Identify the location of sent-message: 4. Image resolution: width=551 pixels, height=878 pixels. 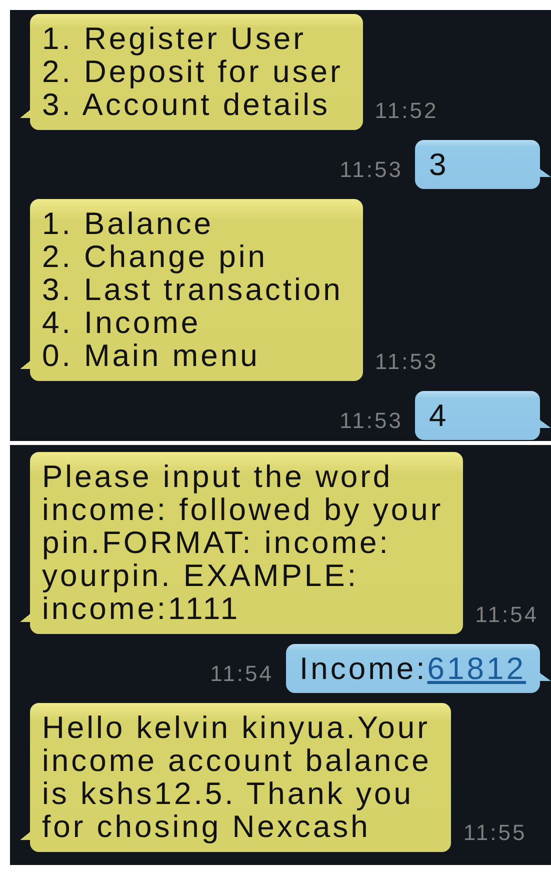
(483, 415).